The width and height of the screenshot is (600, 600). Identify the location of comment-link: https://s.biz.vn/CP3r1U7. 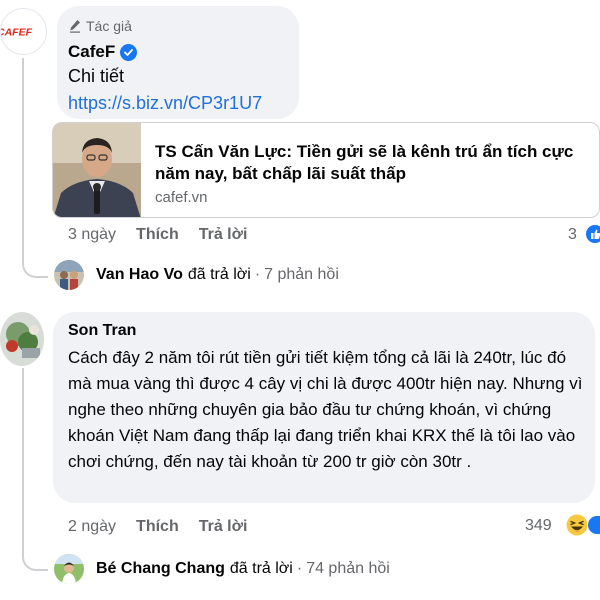
(165, 103).